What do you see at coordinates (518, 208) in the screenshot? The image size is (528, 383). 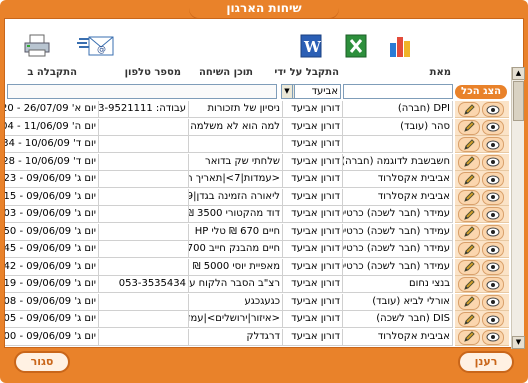 I see `vertical-scrollbar: ▲ ▼` at bounding box center [518, 208].